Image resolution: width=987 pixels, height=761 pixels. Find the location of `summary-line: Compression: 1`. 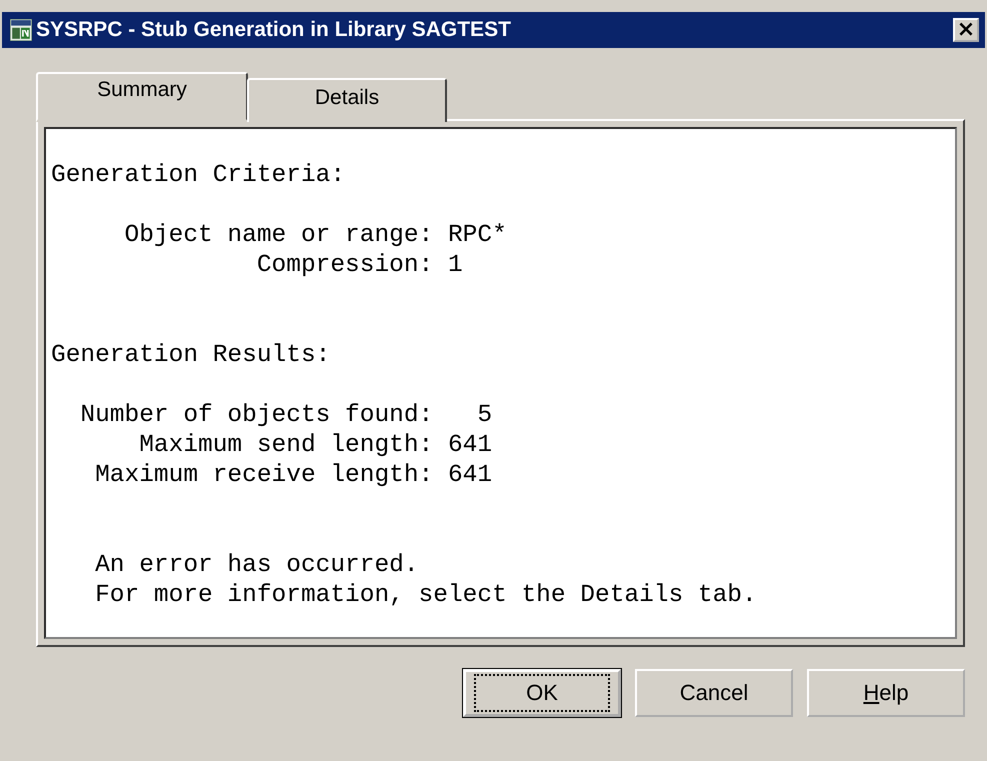

summary-line: Compression: 1 is located at coordinates (359, 265).